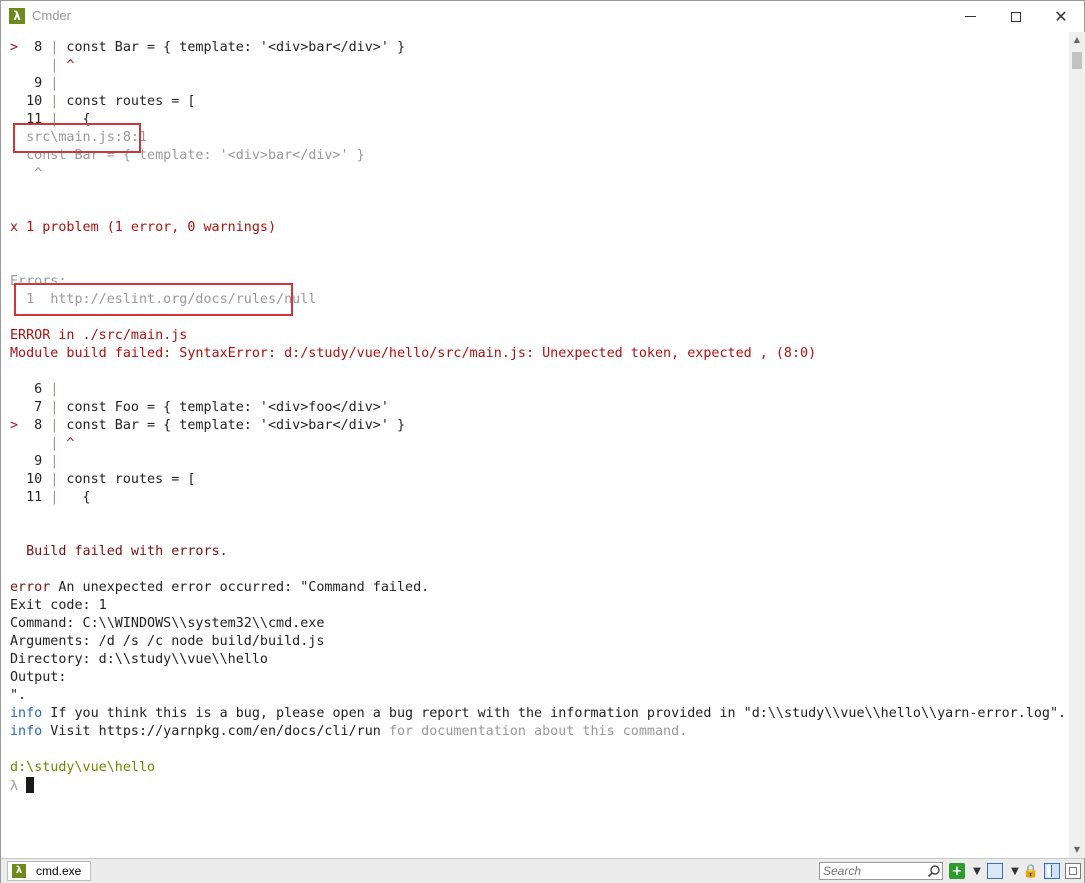 The image size is (1085, 883). What do you see at coordinates (542, 16) in the screenshot?
I see `title-bar: λ Cmder ✕` at bounding box center [542, 16].